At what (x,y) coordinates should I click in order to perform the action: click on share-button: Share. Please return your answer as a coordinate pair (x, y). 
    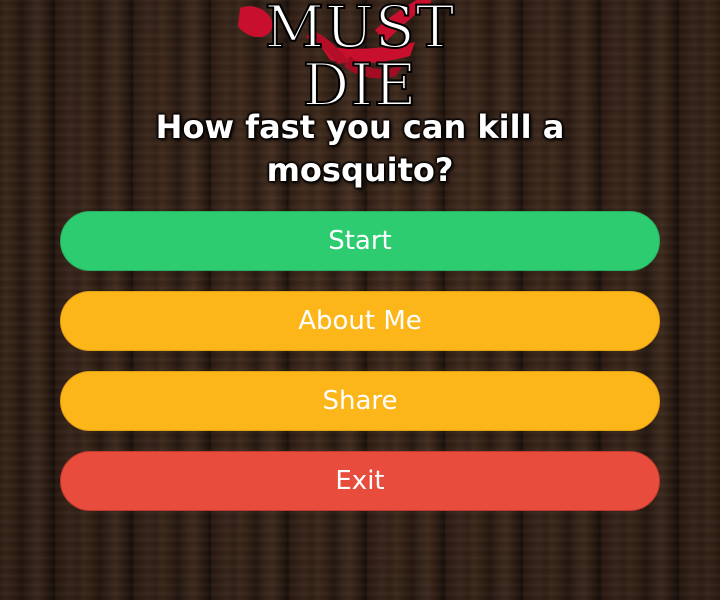
    Looking at the image, I should click on (360, 401).